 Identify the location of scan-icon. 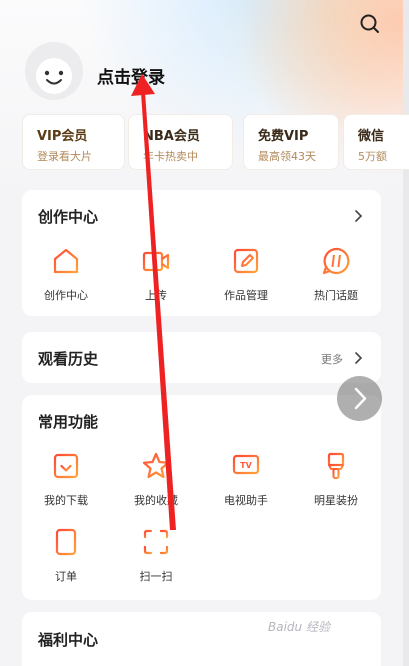
(156, 542).